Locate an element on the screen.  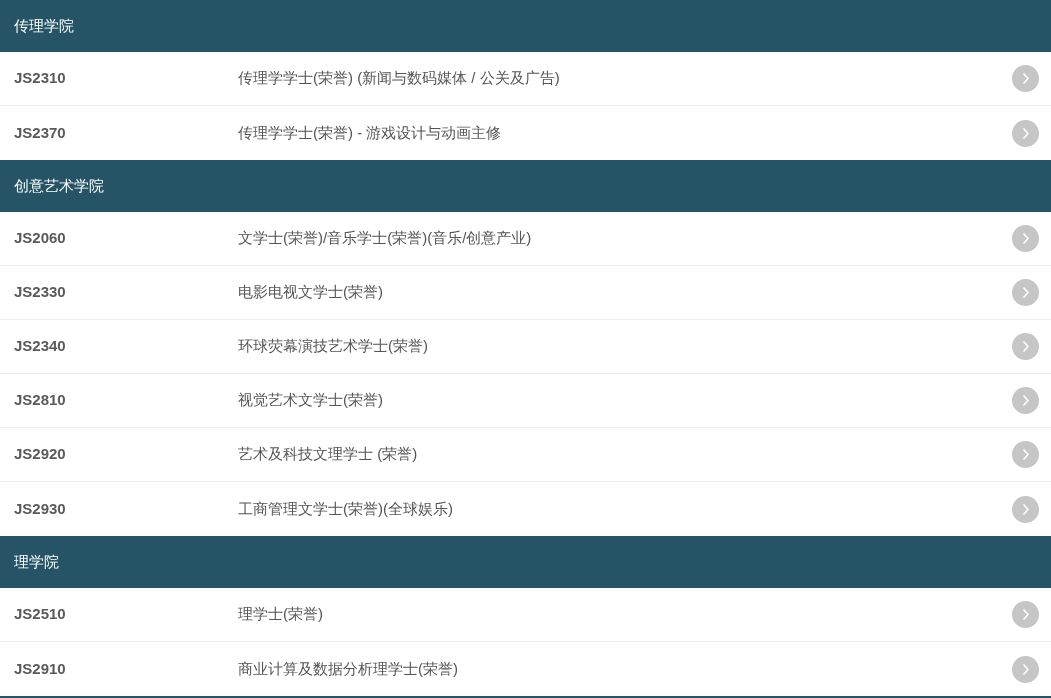
programme-code: JS2370 is located at coordinates (40, 132).